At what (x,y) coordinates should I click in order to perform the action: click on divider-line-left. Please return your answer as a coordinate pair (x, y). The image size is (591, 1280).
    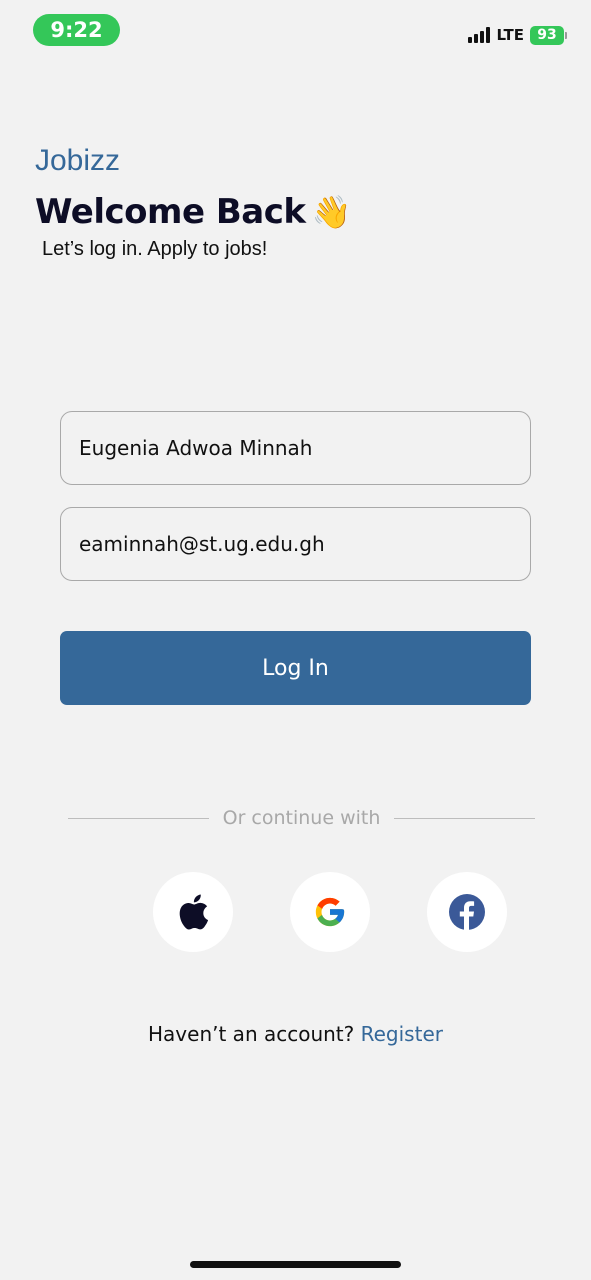
    Looking at the image, I should click on (138, 818).